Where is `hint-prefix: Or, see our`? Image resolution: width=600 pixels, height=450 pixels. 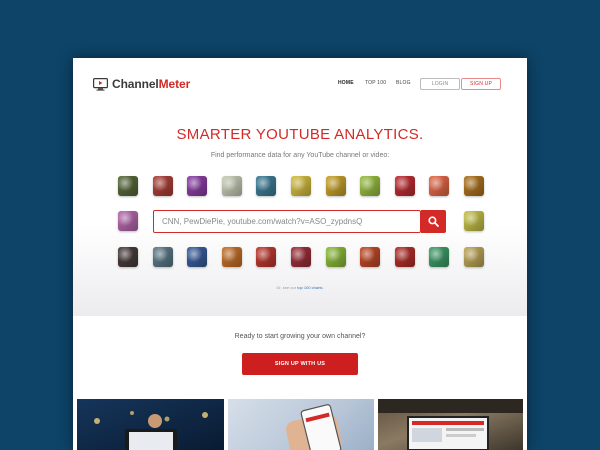
hint-prefix: Or, see our is located at coordinates (287, 287).